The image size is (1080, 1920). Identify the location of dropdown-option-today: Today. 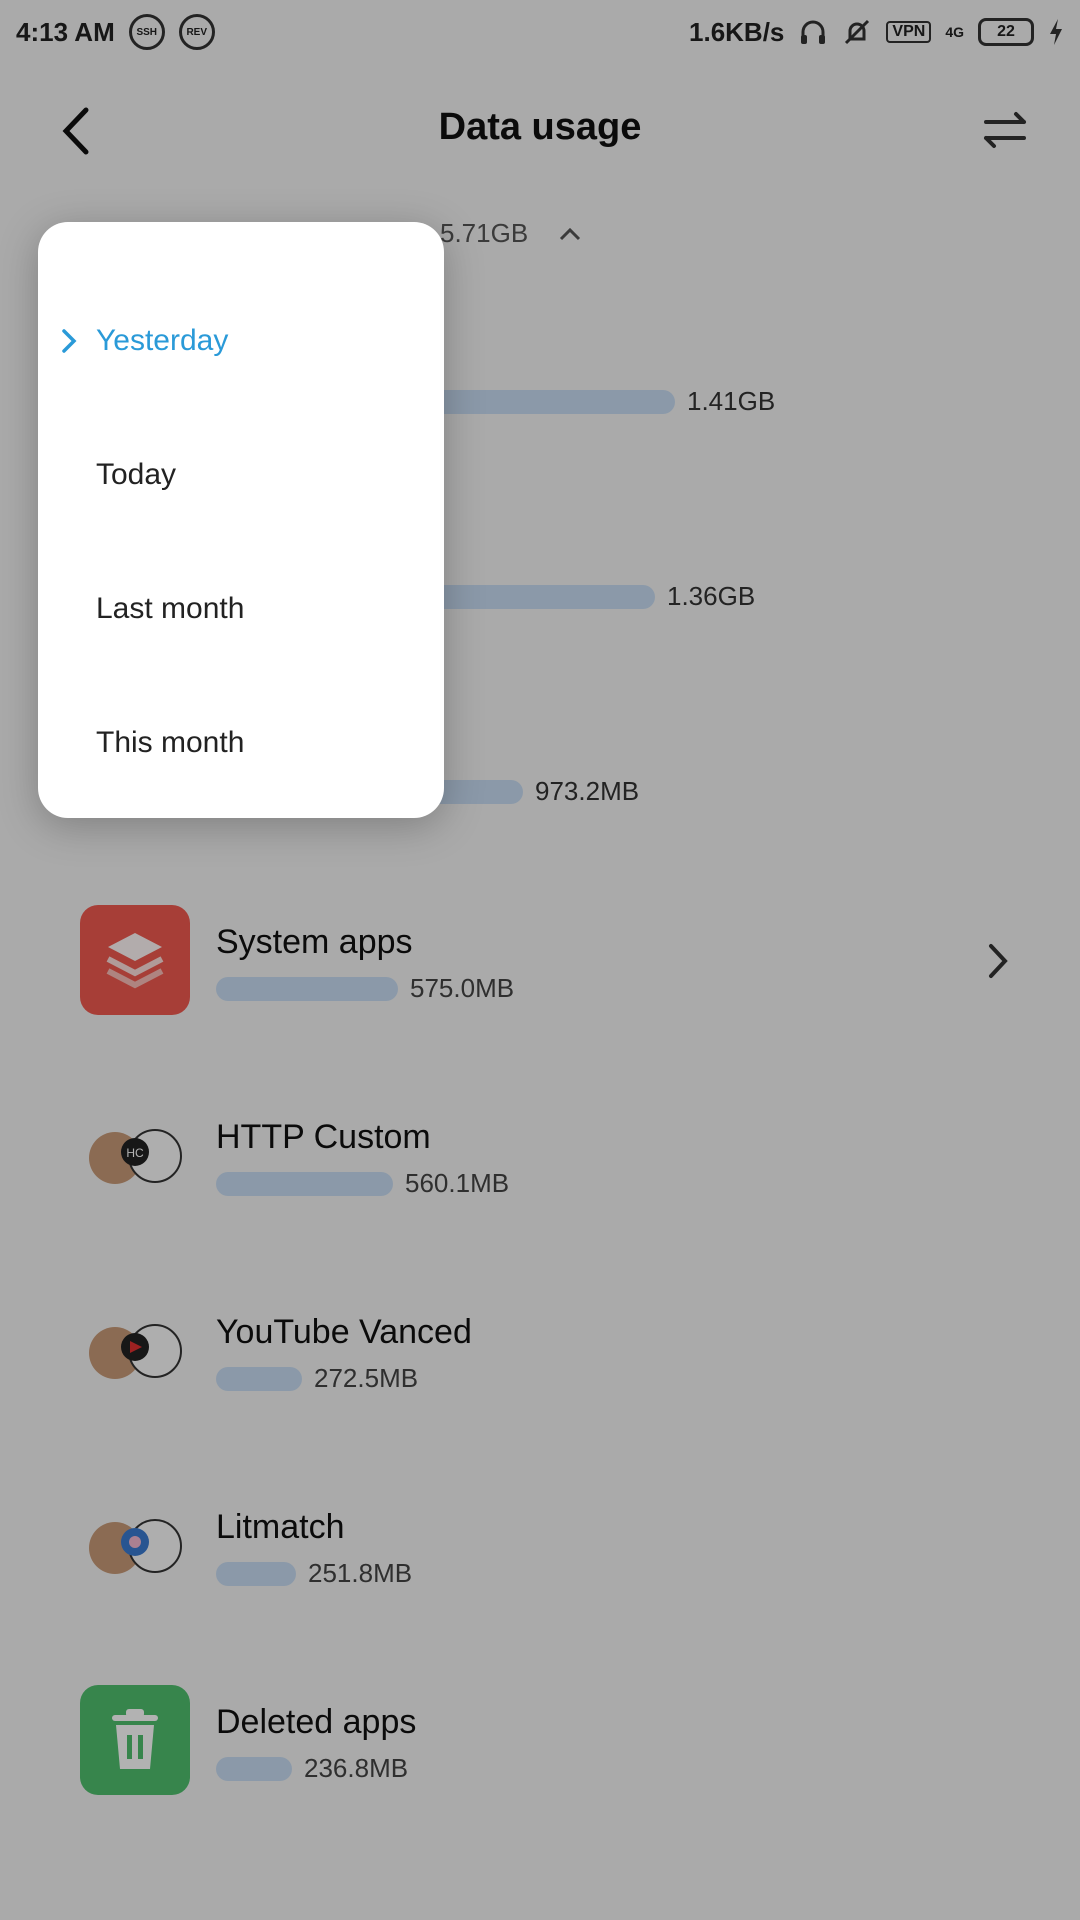
(241, 475).